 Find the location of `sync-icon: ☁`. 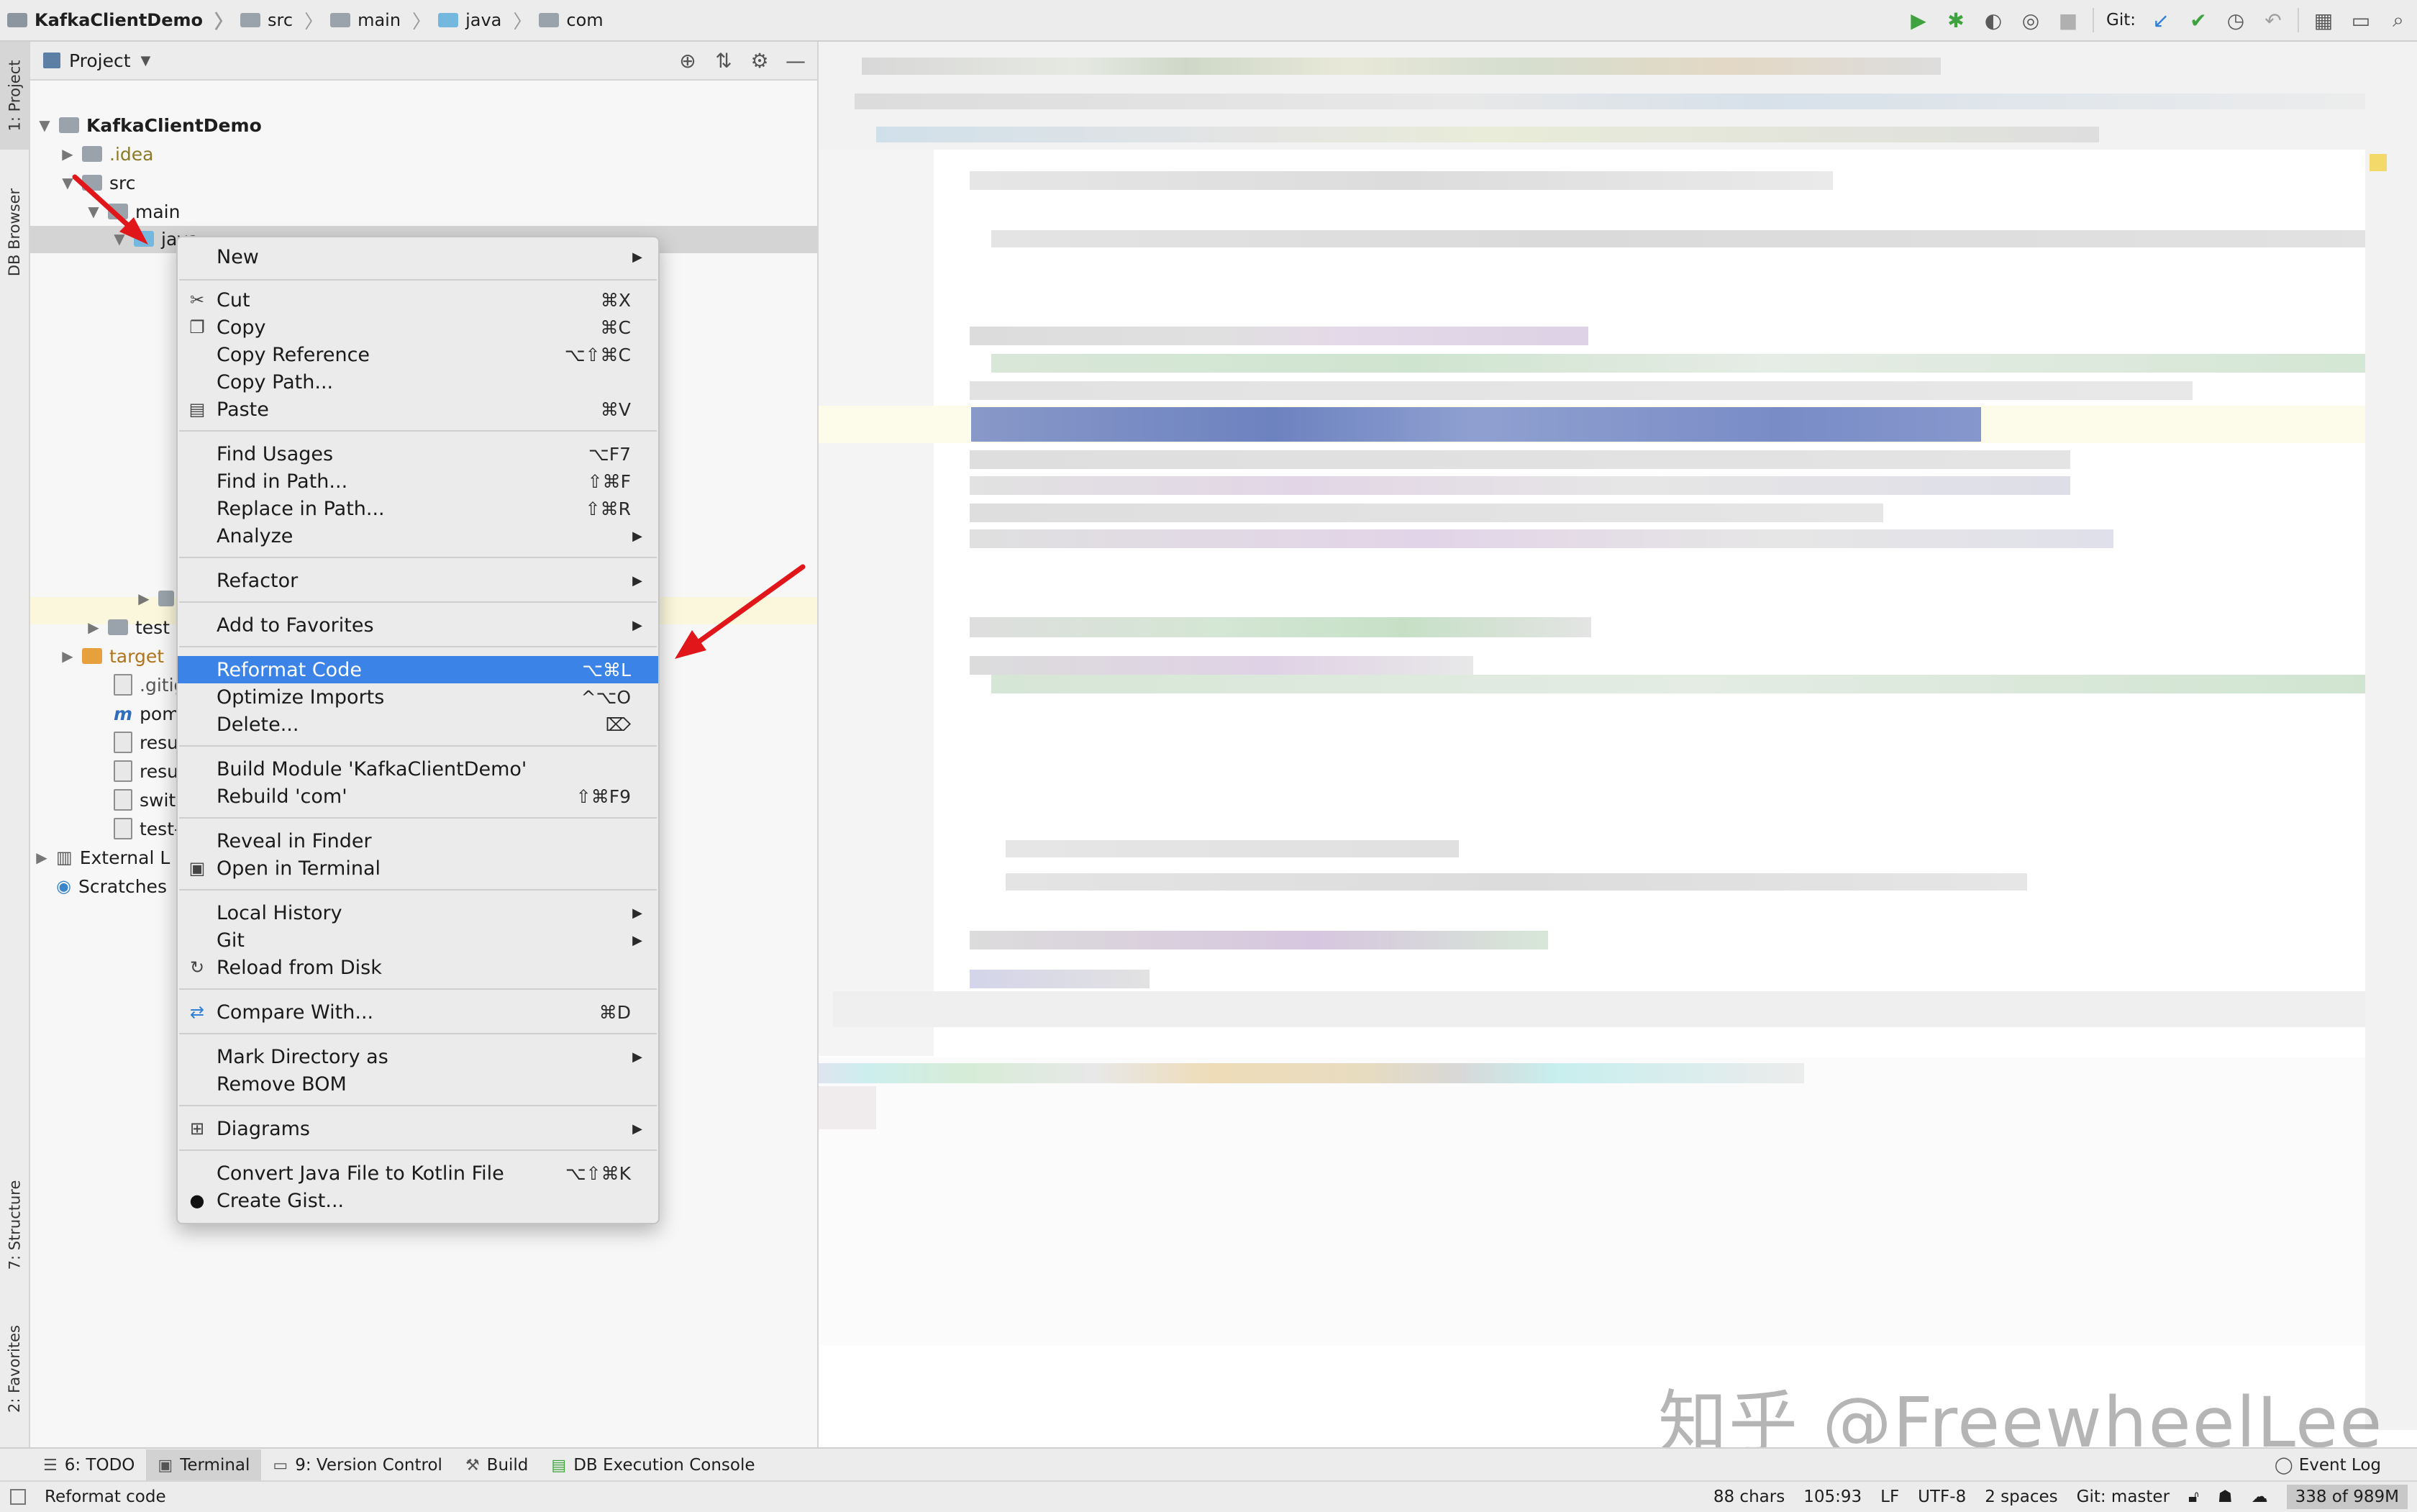

sync-icon: ☁ is located at coordinates (2260, 1497).